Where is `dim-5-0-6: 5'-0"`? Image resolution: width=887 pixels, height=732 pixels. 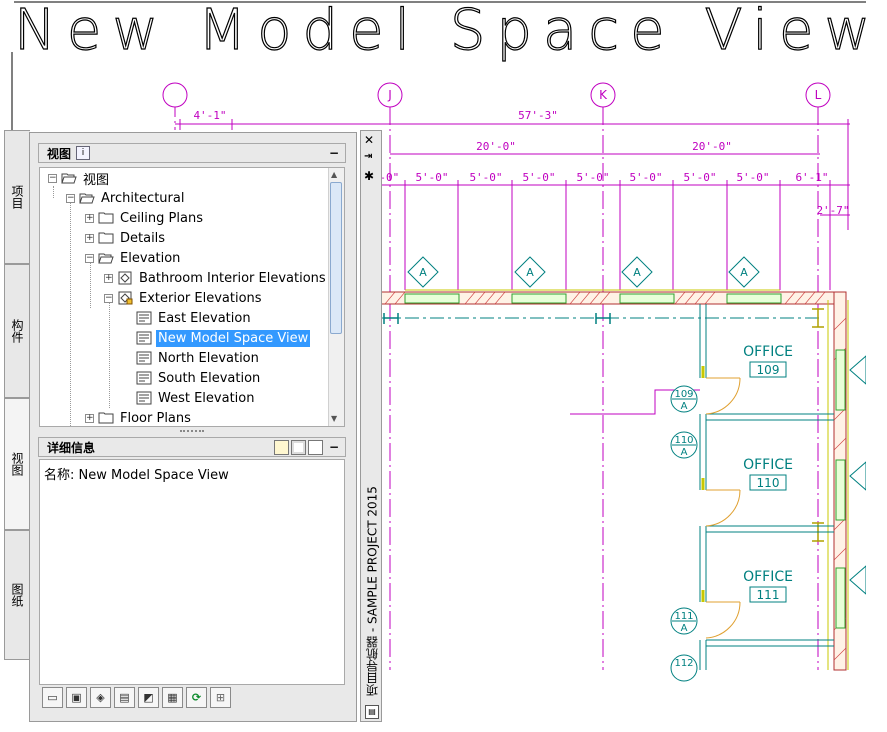
dim-5-0-6: 5'-0" is located at coordinates (699, 177).